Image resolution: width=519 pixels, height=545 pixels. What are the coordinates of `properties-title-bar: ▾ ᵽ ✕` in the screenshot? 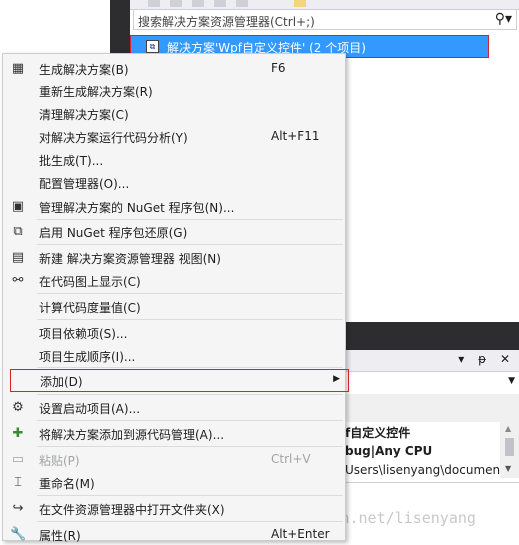 It's located at (432, 361).